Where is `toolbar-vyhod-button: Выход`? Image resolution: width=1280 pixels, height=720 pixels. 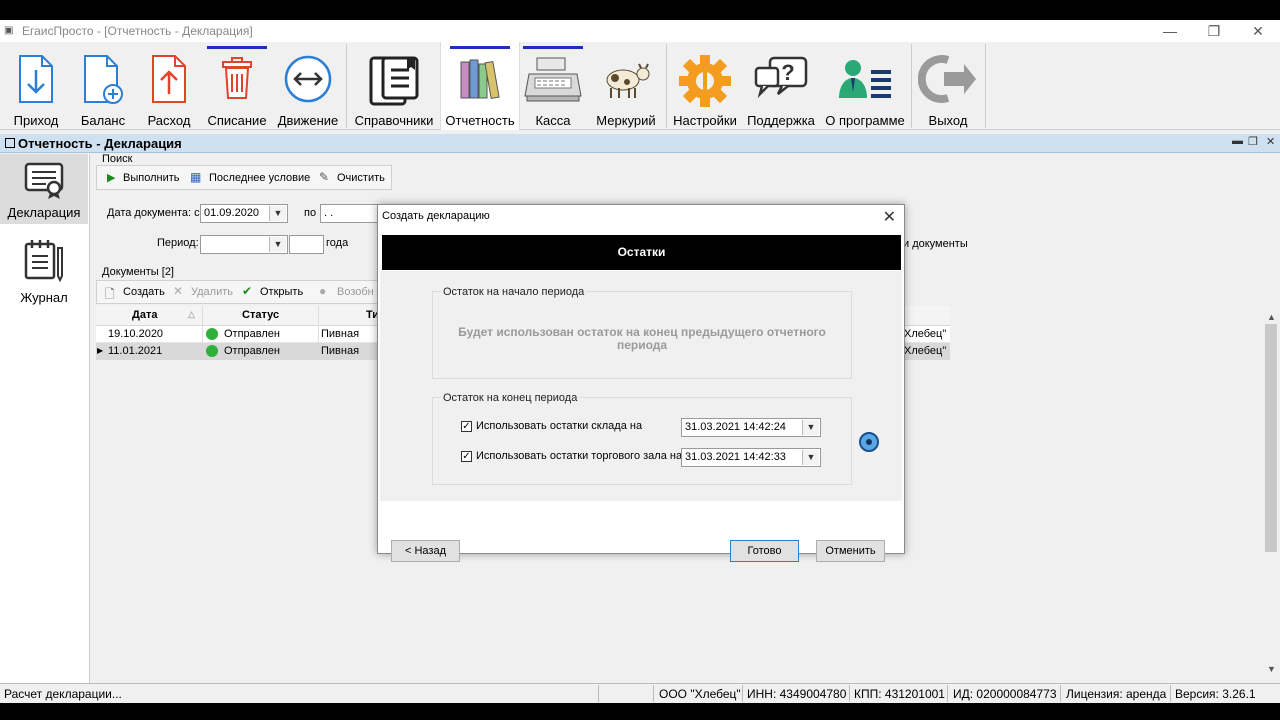
toolbar-vyhod-button: Выход is located at coordinates (948, 86).